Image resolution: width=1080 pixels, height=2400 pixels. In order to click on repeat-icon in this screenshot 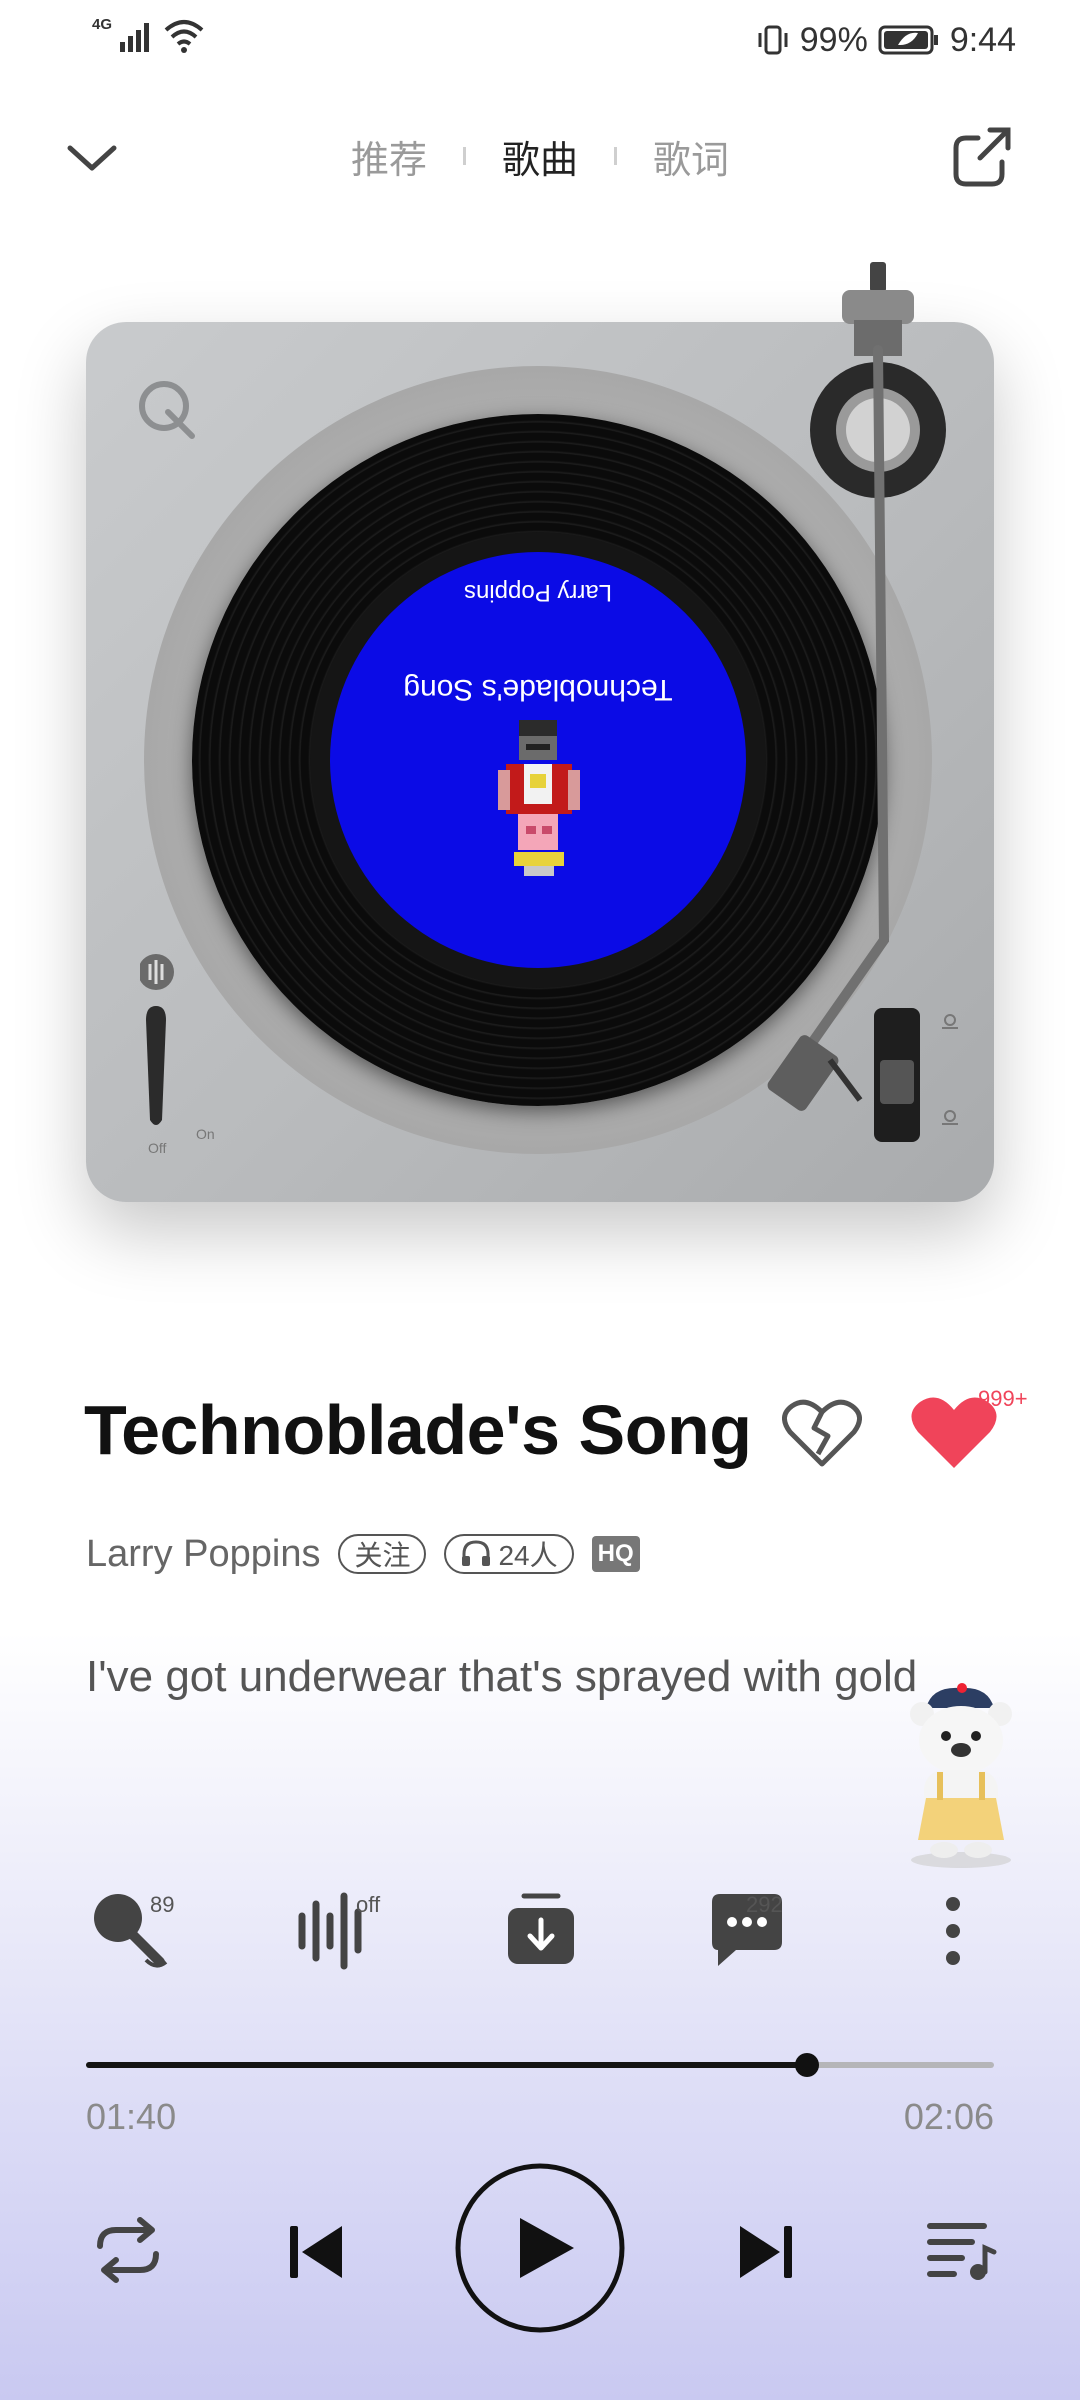, I will do `click(128, 2250)`.